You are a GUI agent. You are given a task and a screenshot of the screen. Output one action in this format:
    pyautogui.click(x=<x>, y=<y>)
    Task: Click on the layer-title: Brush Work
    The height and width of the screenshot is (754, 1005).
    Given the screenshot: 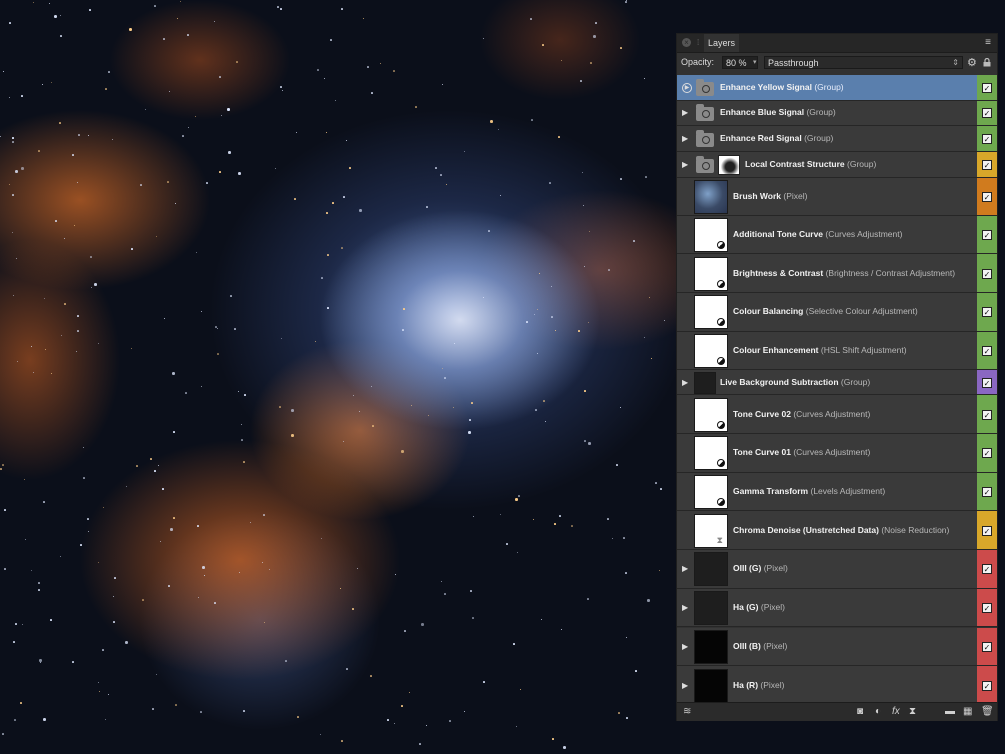 What is the action you would take?
    pyautogui.click(x=757, y=195)
    